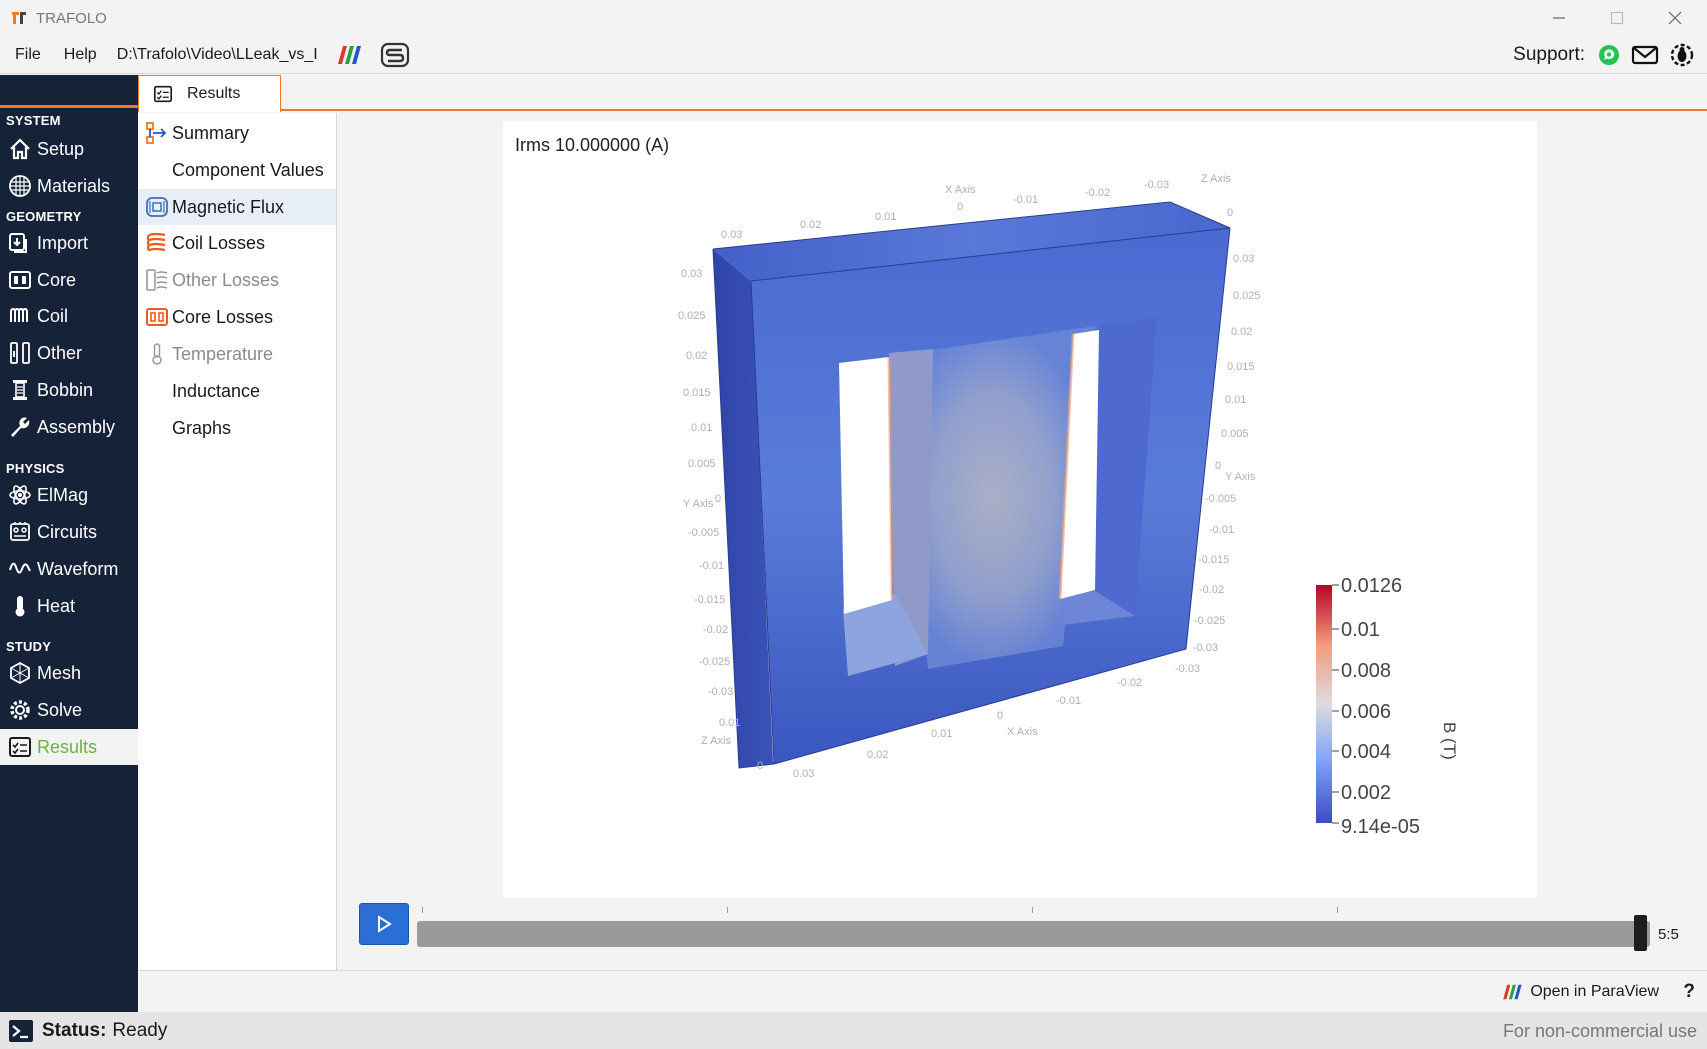 This screenshot has height=1049, width=1707. I want to click on sidebar-item-label: Solve, so click(60, 709).